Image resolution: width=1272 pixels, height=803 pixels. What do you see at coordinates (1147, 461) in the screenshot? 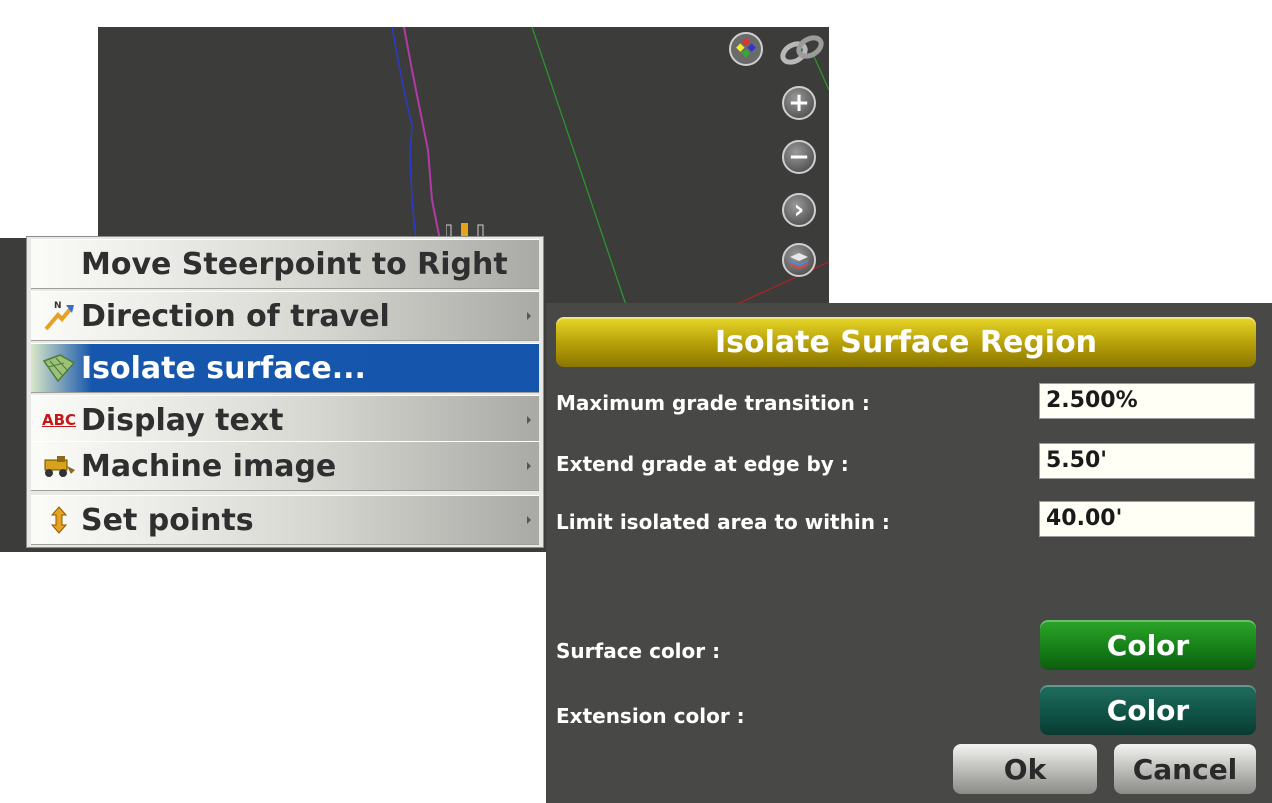
I see `extend-grade-field: 5.50'` at bounding box center [1147, 461].